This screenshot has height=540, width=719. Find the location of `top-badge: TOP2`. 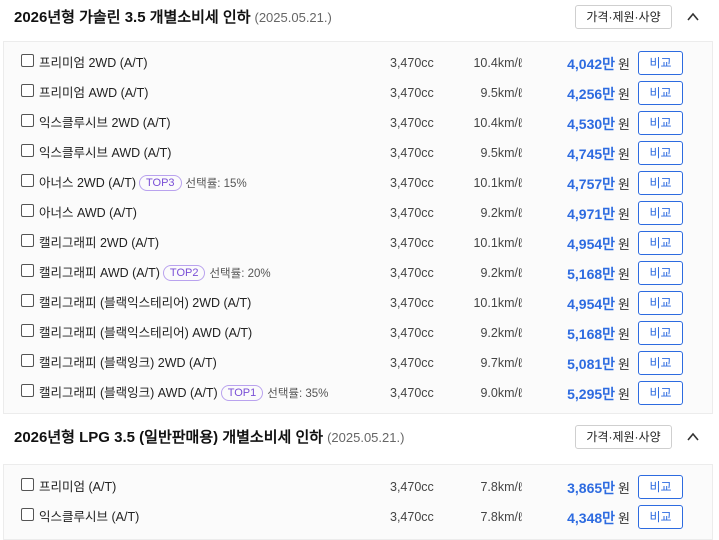

top-badge: TOP2 is located at coordinates (184, 273).